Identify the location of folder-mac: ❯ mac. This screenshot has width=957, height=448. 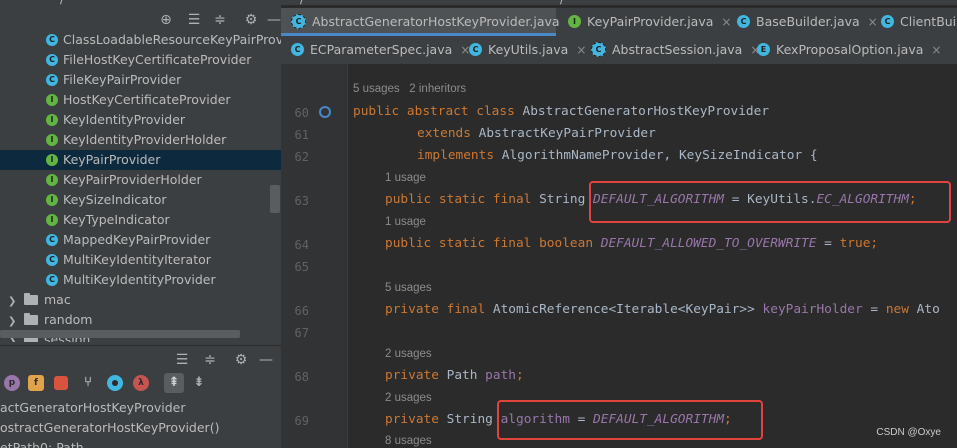
(39, 300).